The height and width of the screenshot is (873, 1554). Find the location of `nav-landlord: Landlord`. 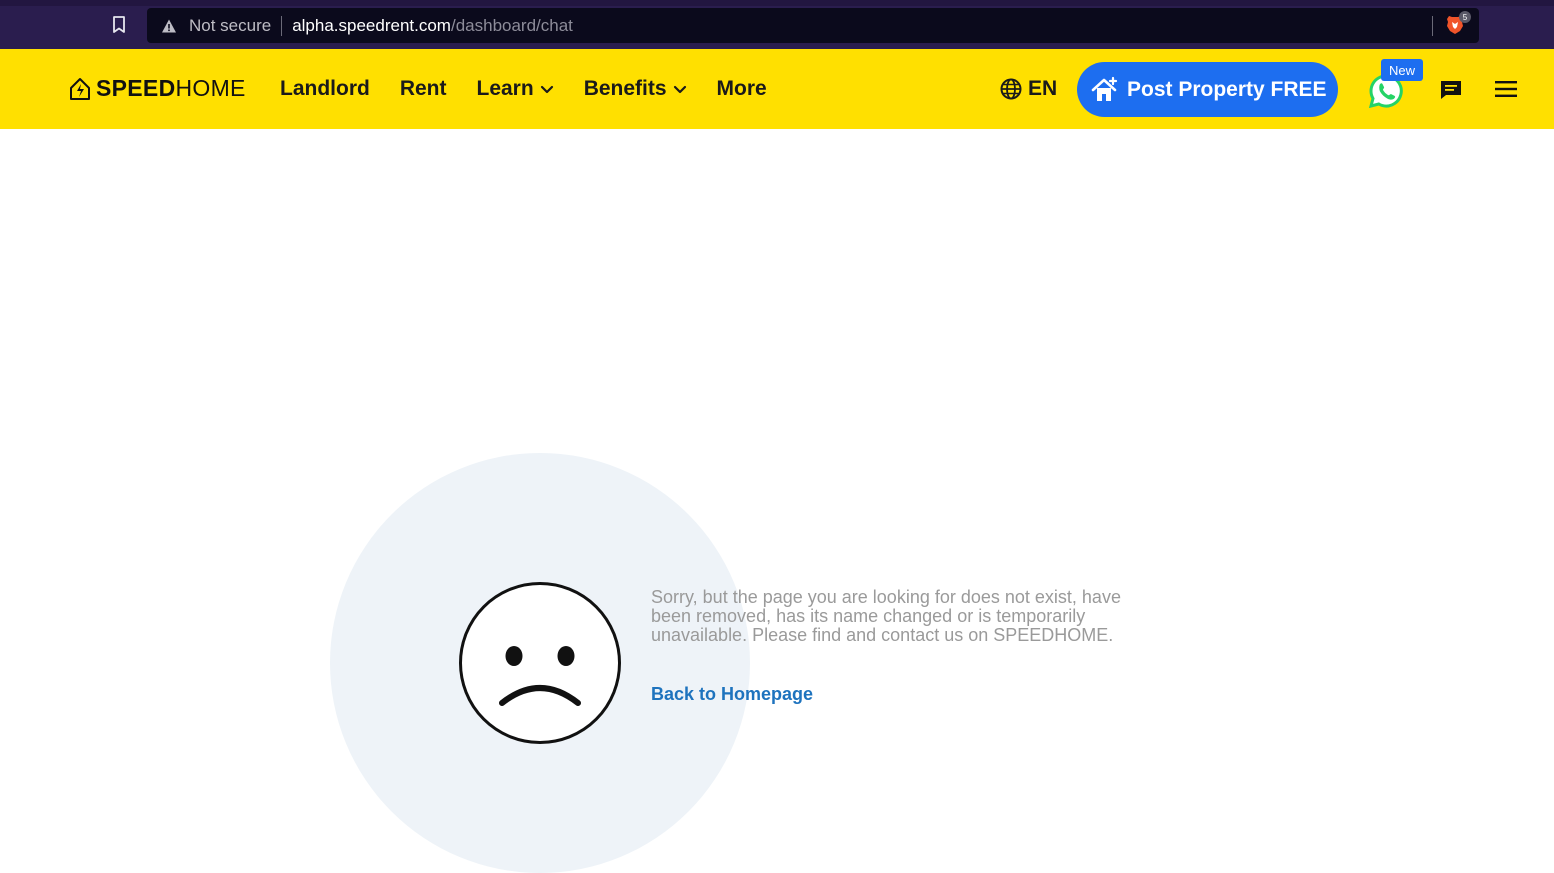

nav-landlord: Landlord is located at coordinates (325, 89).